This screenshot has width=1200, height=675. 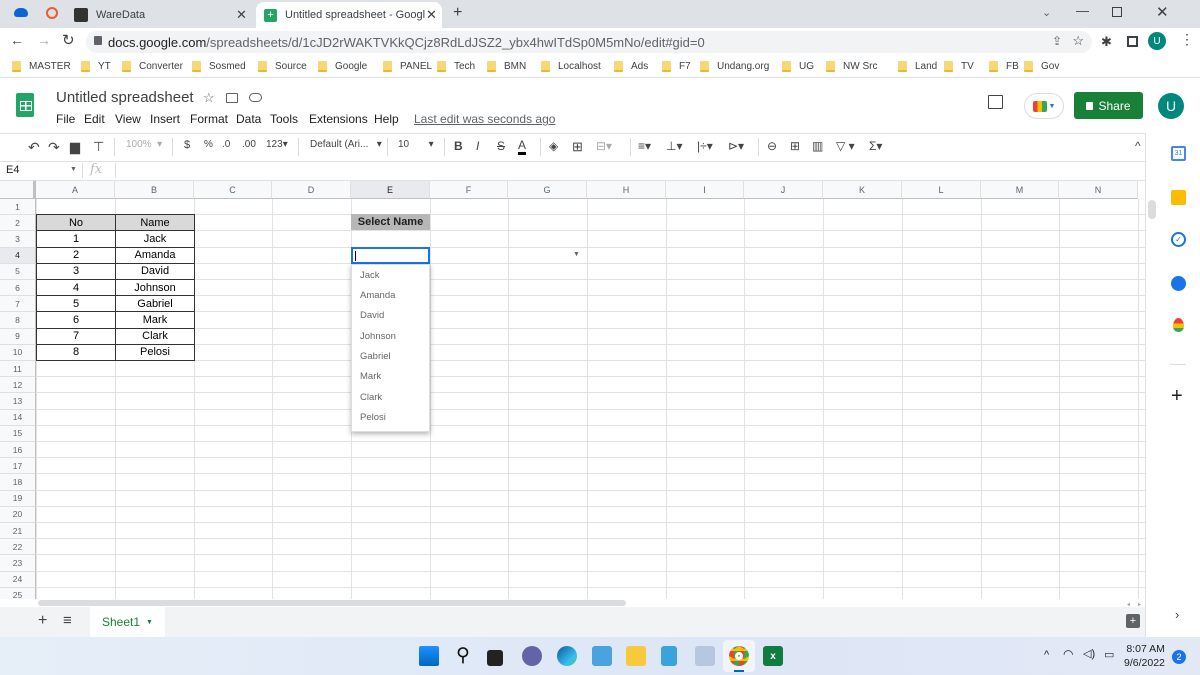 I want to click on menu-view: View, so click(x=128, y=119).